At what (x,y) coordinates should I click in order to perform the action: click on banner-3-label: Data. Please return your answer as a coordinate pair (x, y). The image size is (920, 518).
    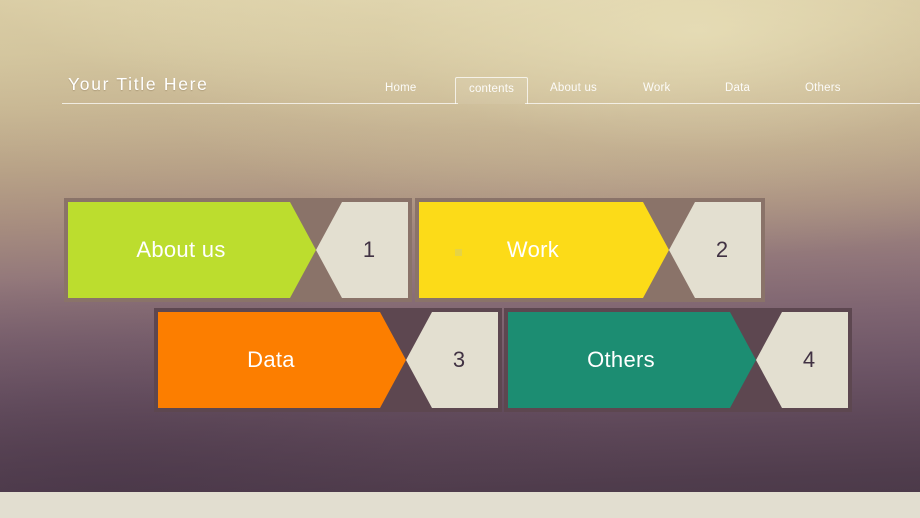
    Looking at the image, I should click on (271, 359).